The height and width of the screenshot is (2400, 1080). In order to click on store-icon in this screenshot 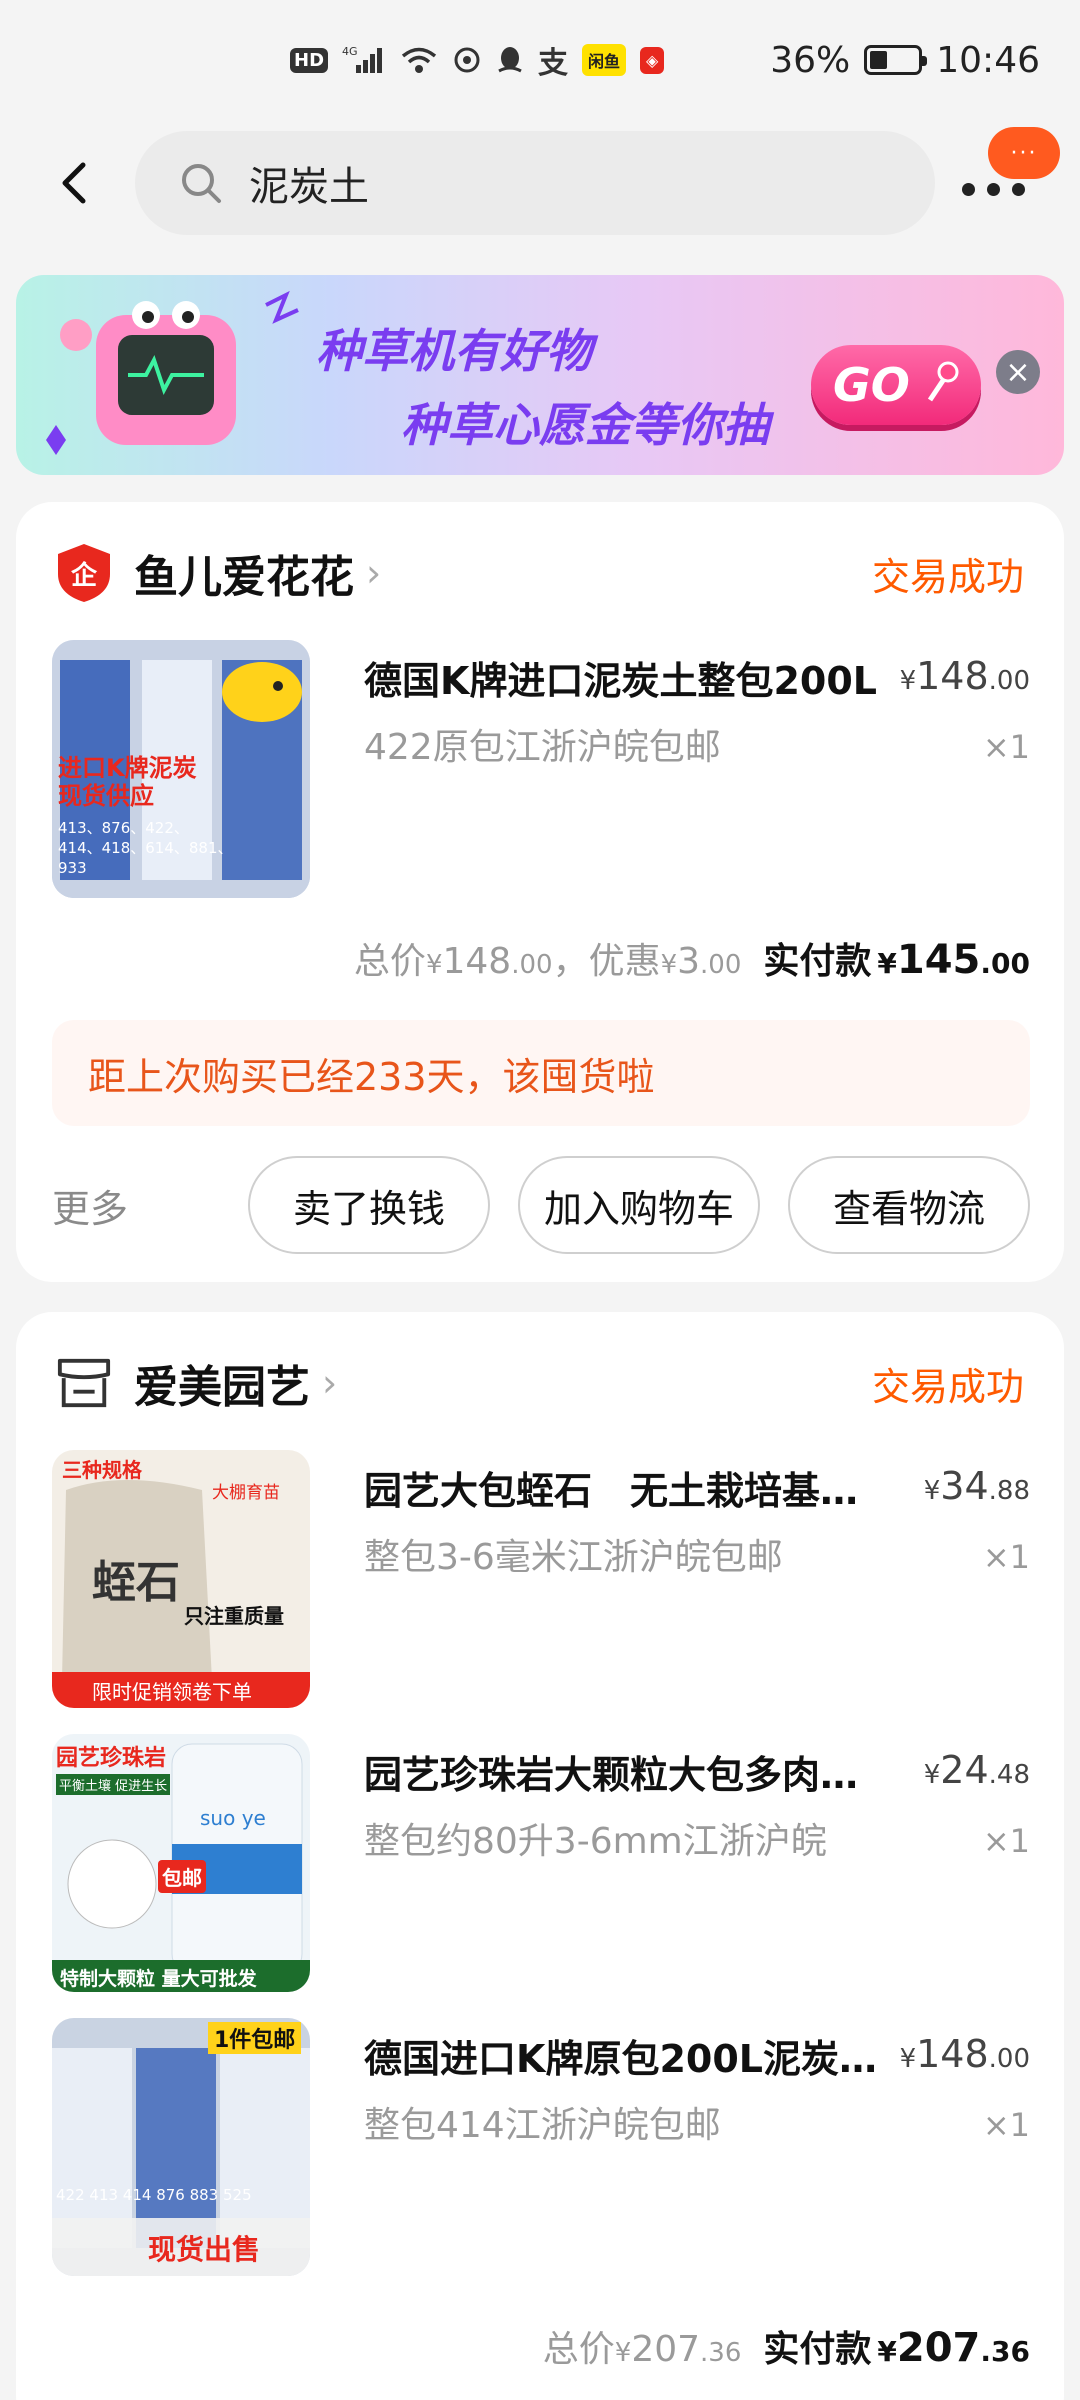, I will do `click(84, 1383)`.